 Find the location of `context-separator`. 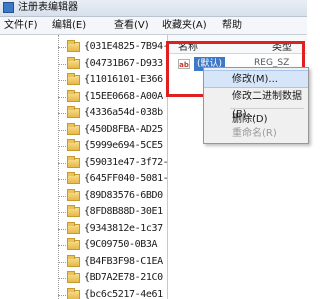

context-separator is located at coordinates (267, 108).